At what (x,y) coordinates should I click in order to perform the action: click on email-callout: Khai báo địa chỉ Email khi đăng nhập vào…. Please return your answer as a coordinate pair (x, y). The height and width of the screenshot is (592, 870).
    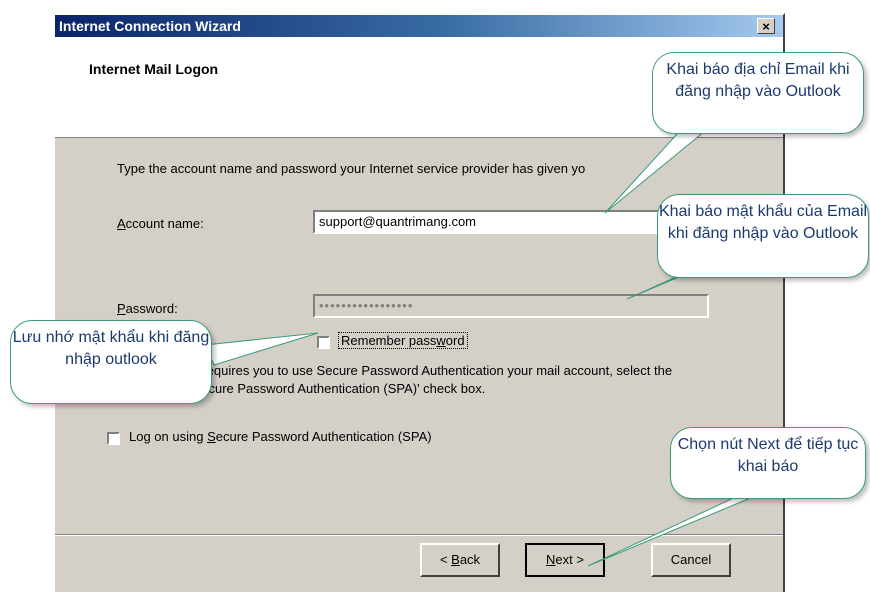
    Looking at the image, I should click on (758, 93).